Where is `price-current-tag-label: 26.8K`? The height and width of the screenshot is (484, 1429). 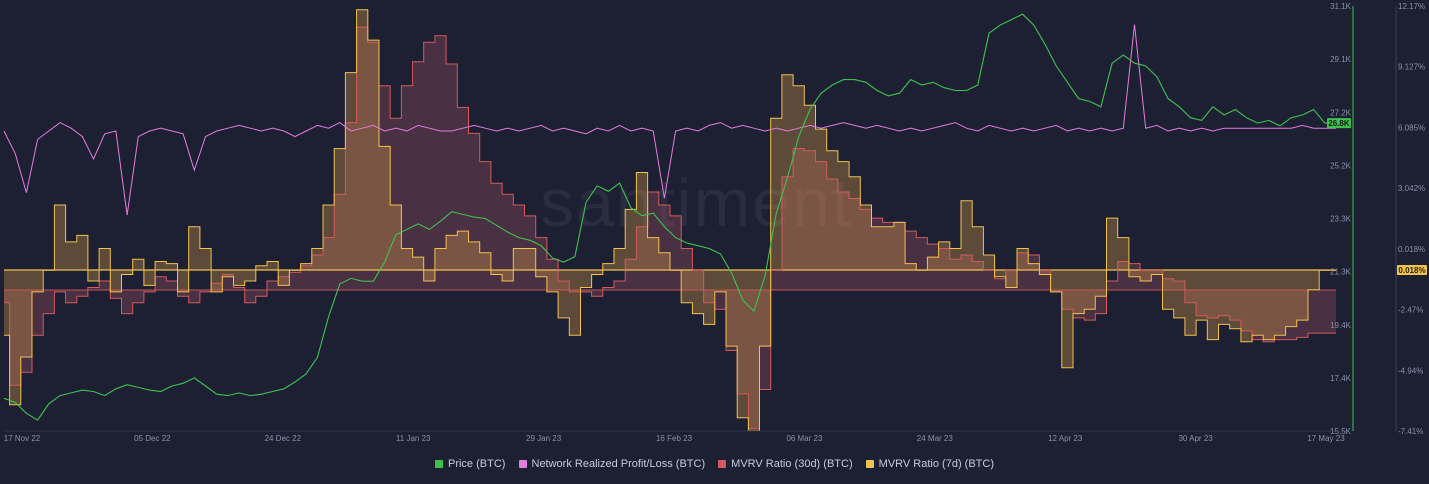 price-current-tag-label: 26.8K is located at coordinates (1339, 123).